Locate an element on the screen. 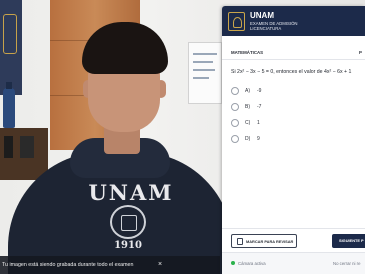 Image resolution: width=365 pixels, height=274 pixels. flag-button-label: MARCAR PARA REVISAR is located at coordinates (270, 241).